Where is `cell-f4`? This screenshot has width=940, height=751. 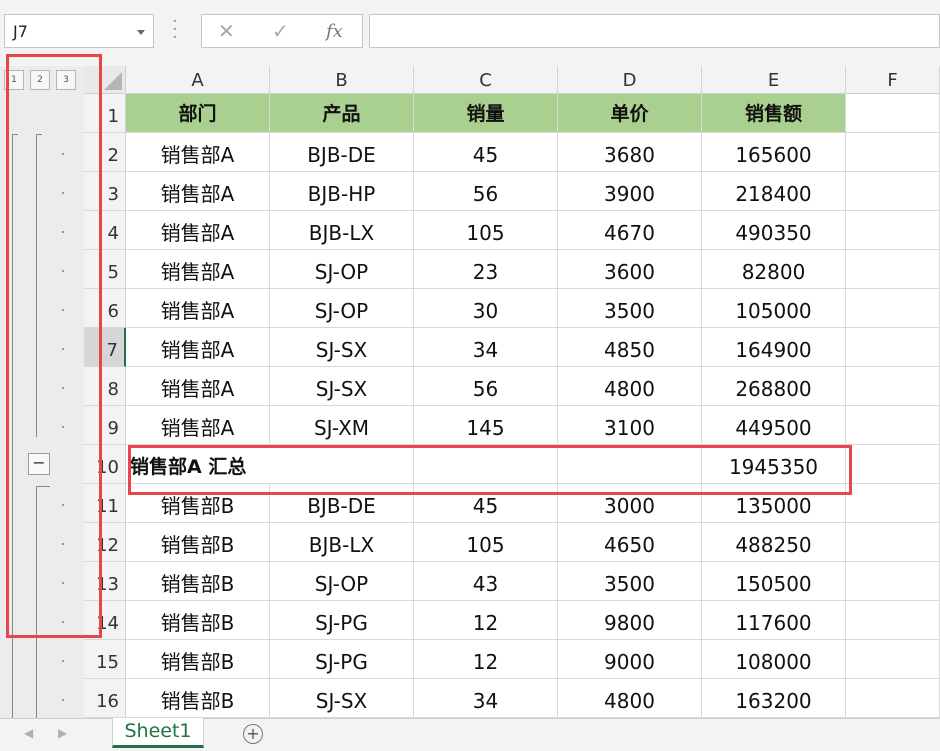 cell-f4 is located at coordinates (893, 230).